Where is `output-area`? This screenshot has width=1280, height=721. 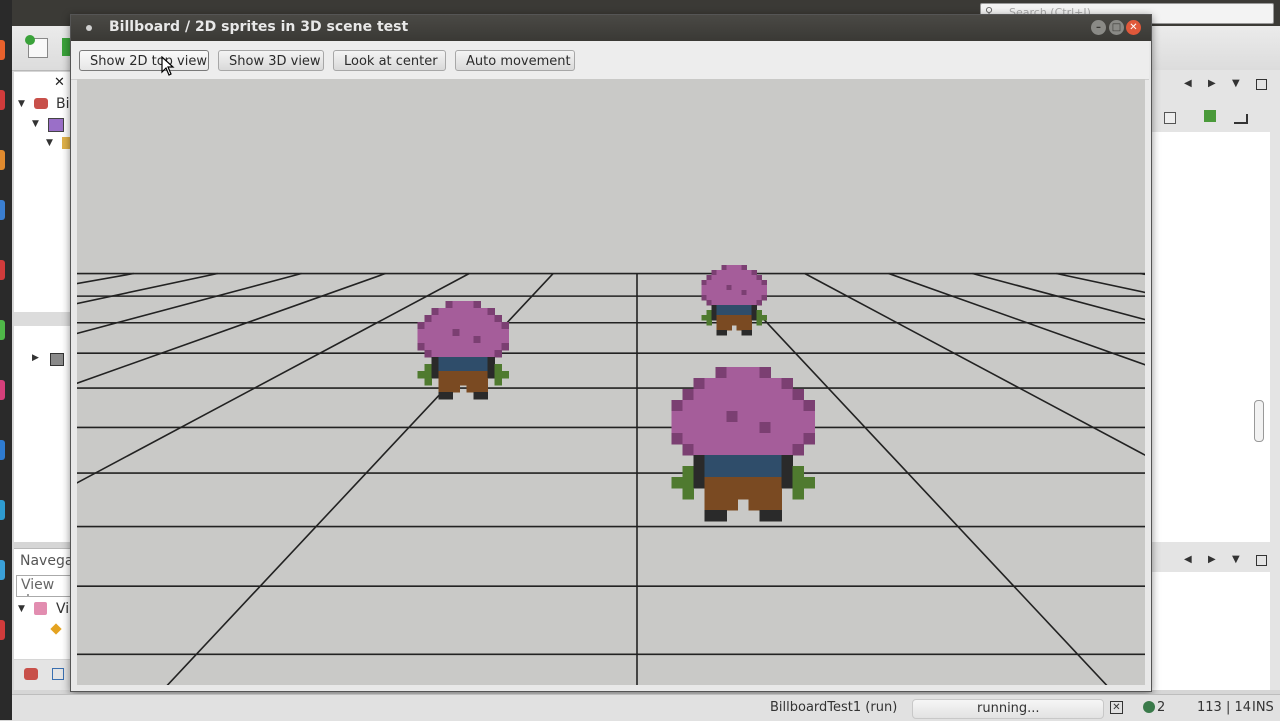
output-area is located at coordinates (1210, 631).